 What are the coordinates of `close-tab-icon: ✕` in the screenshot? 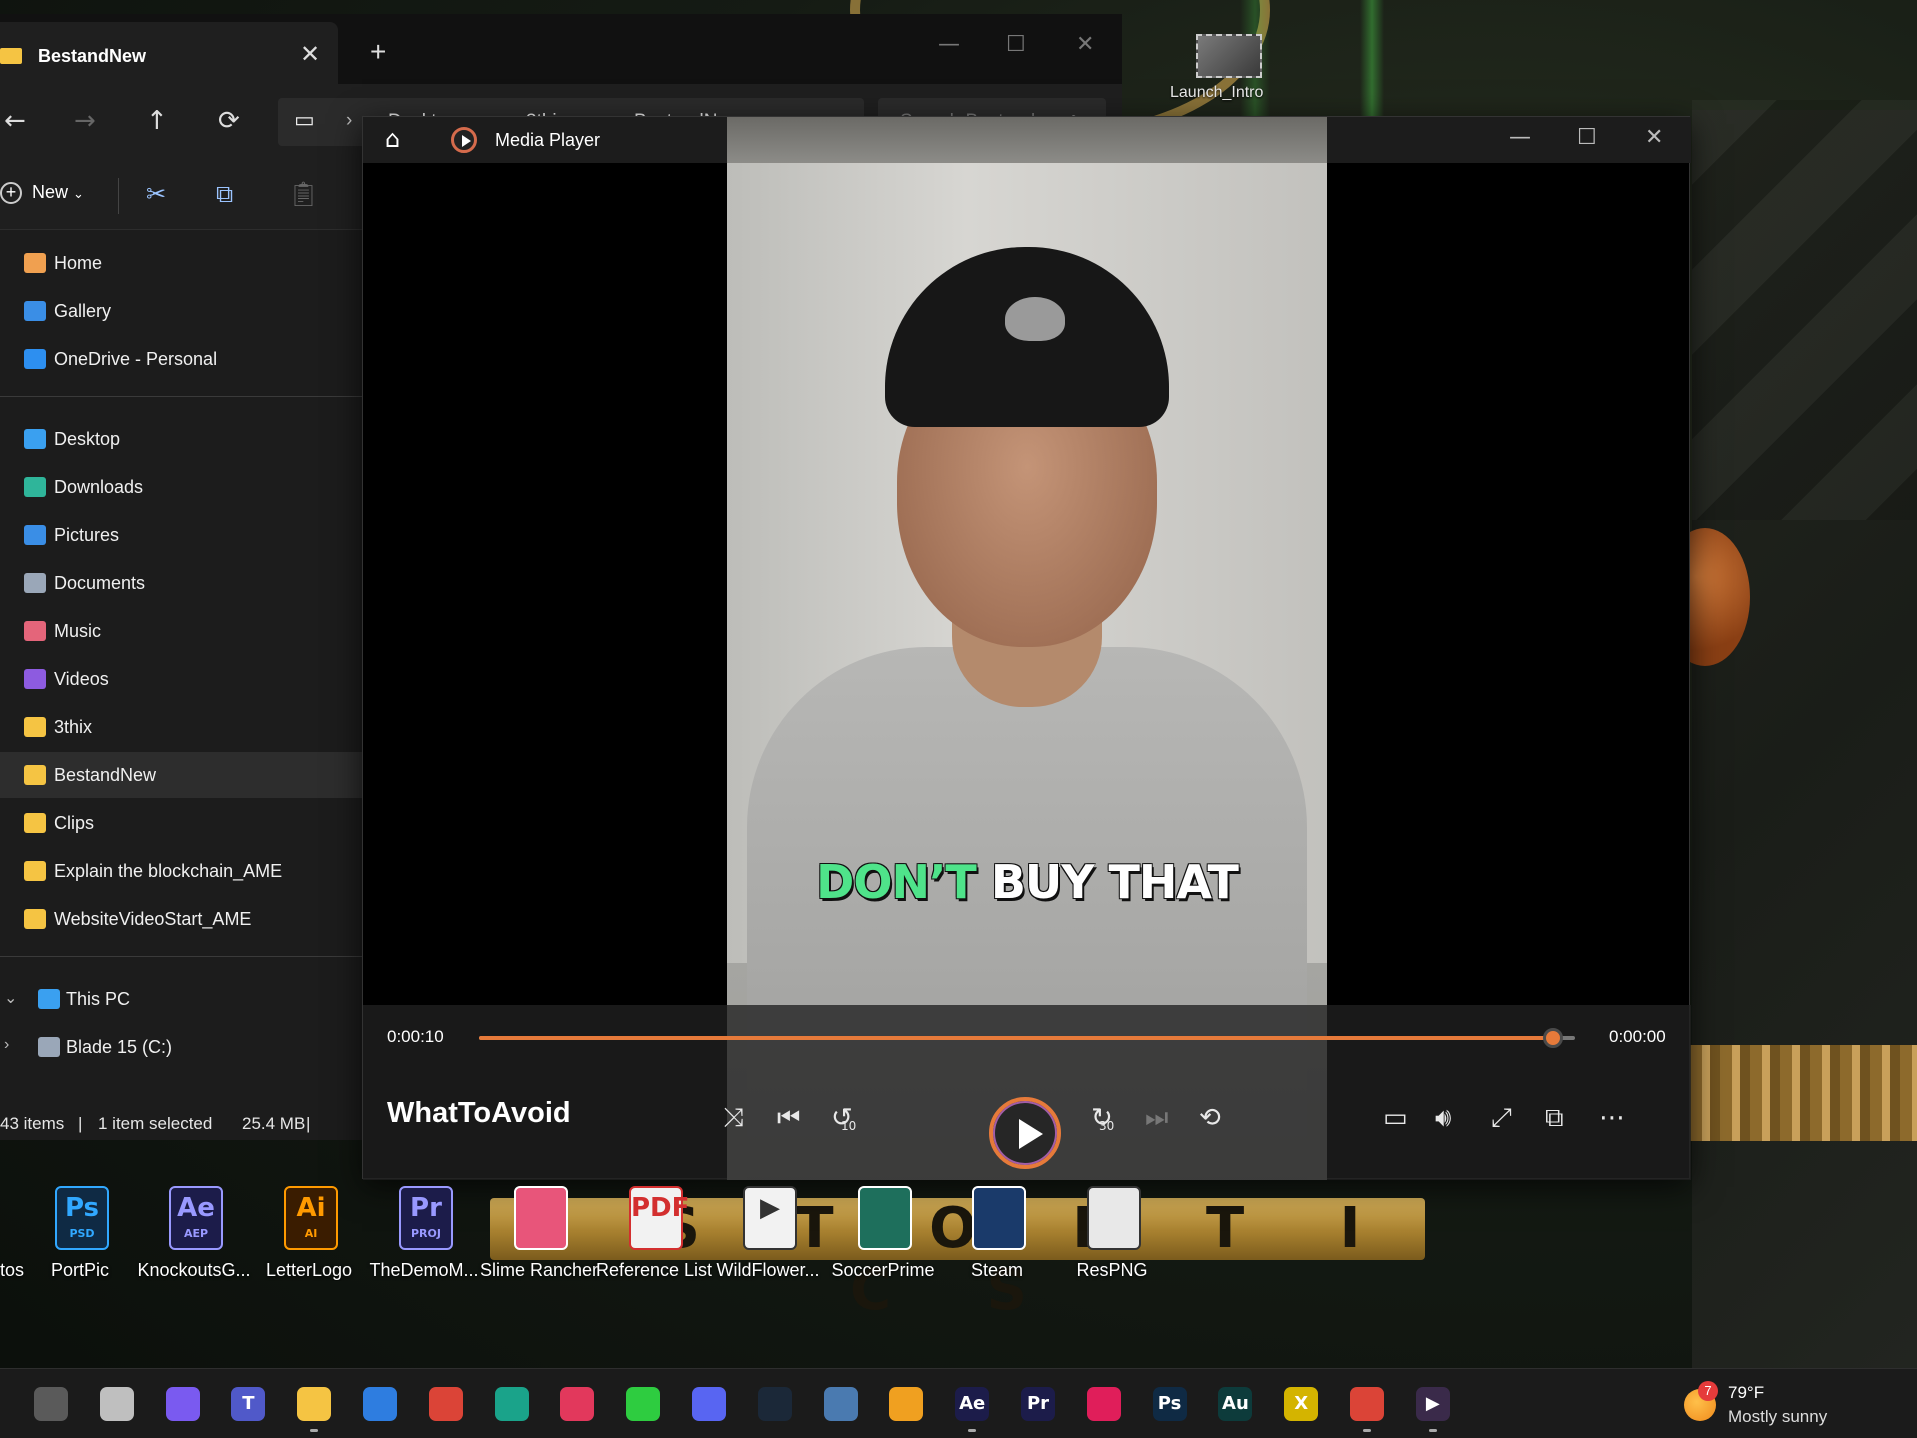 It's located at (310, 54).